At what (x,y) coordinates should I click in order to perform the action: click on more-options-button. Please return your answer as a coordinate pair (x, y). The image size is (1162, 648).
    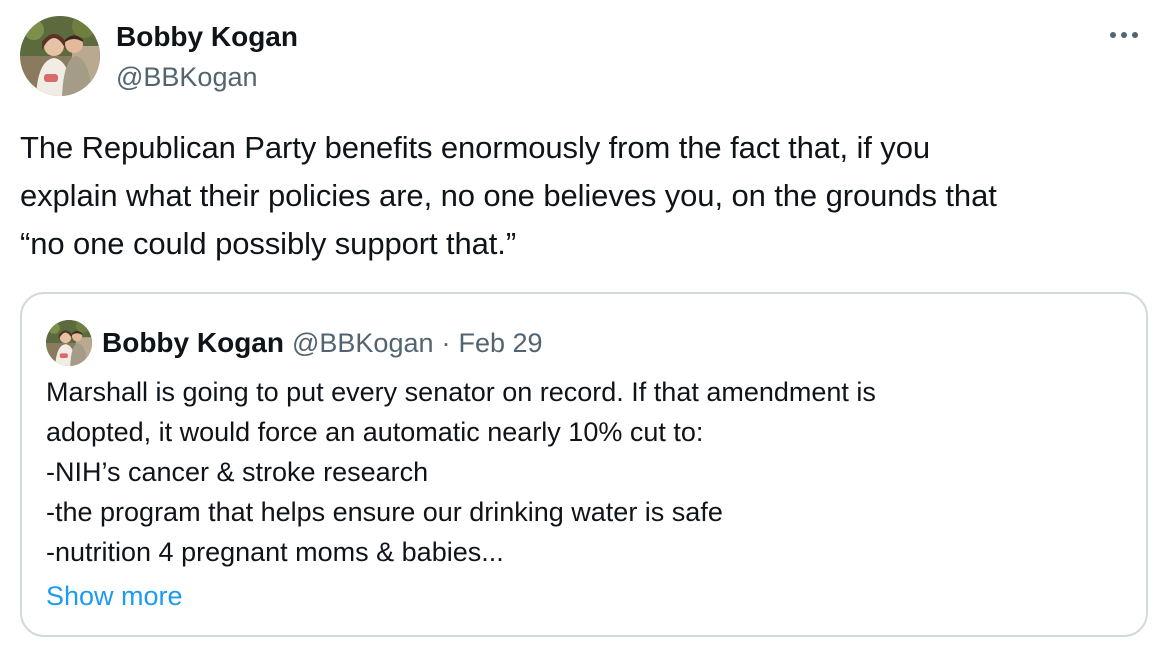
    Looking at the image, I should click on (1124, 35).